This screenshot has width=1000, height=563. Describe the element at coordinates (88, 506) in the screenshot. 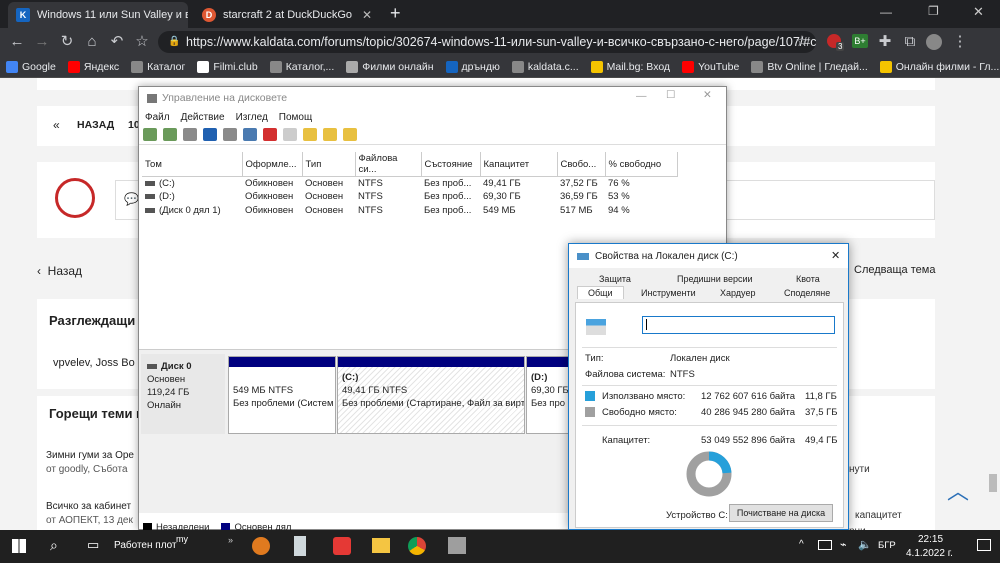

I see `hot-topic-link: Всичко за кабинет` at that location.